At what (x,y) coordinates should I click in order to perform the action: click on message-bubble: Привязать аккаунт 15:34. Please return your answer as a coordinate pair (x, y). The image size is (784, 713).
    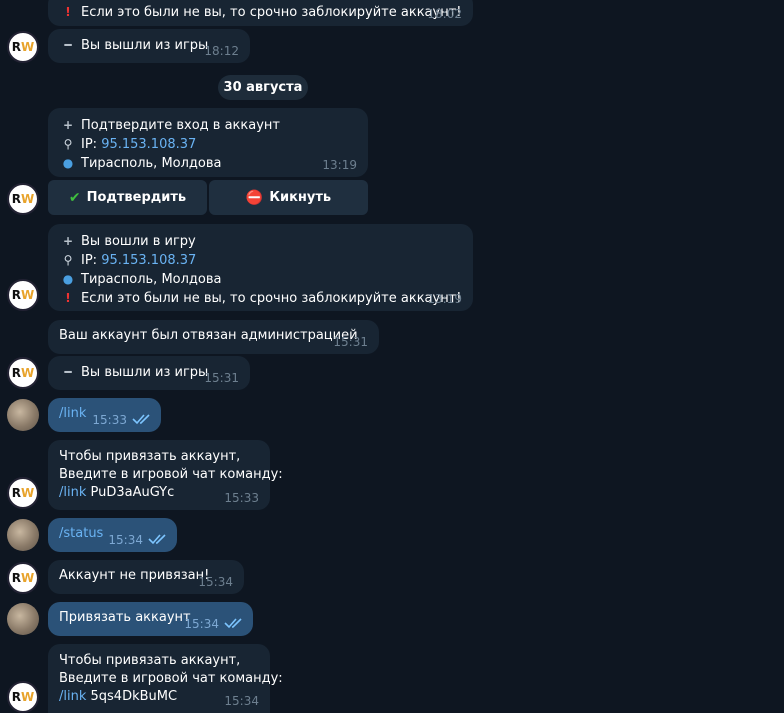
    Looking at the image, I should click on (150, 619).